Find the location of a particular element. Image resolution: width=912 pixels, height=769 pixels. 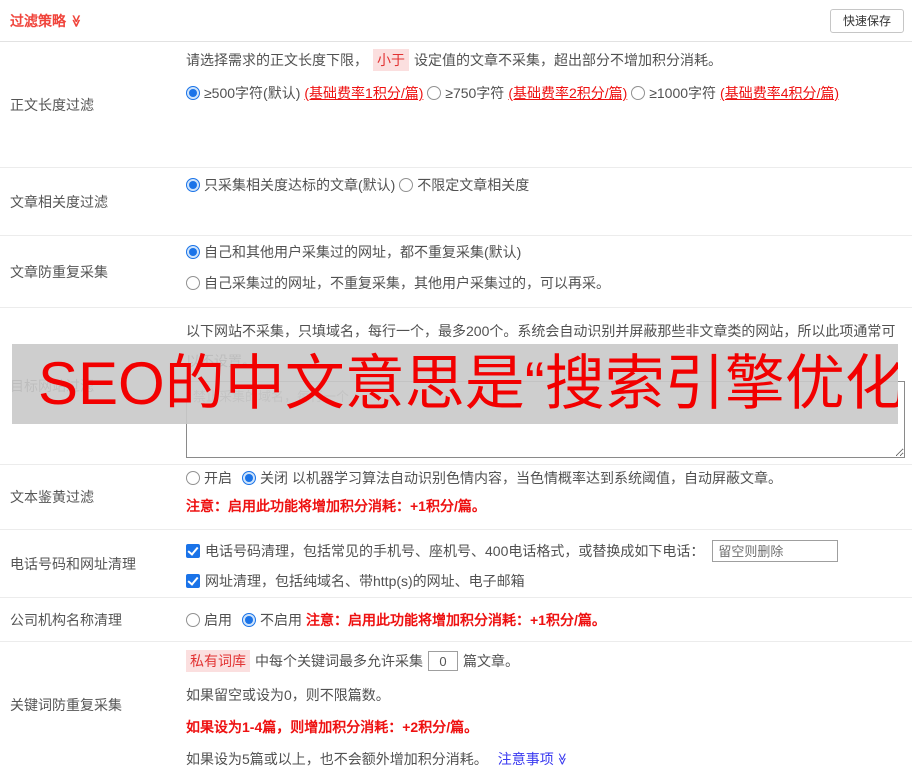

radio-option-no-limit: 不限定文章相关度 is located at coordinates (464, 185).